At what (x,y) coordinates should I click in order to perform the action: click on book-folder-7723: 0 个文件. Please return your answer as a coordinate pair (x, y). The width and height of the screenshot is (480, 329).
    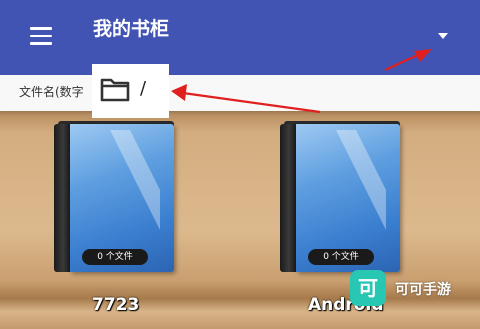
    Looking at the image, I should click on (115, 196).